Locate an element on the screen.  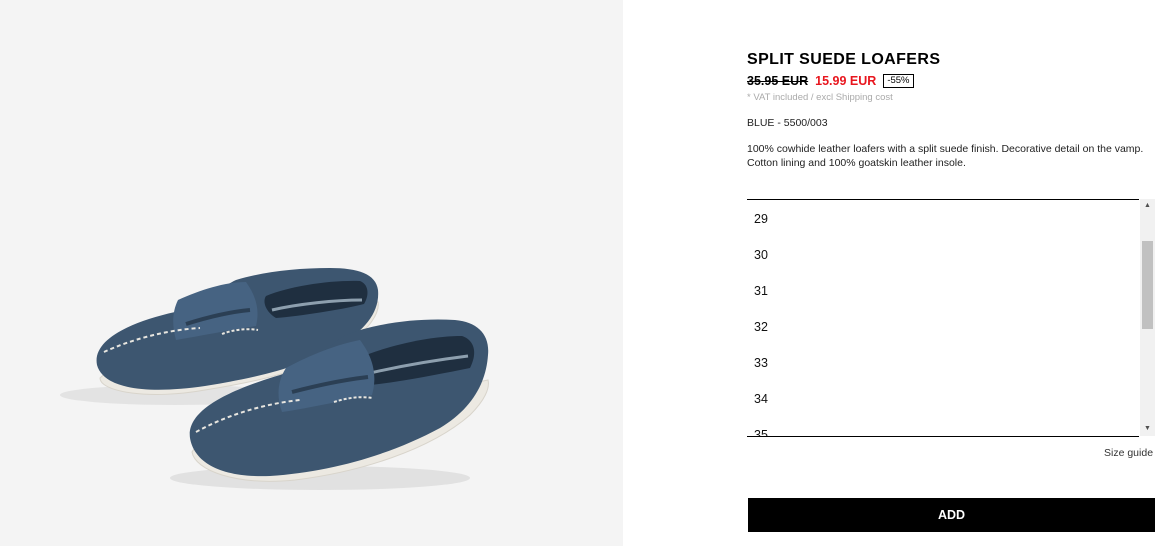
scroll-up-arrow-icon: ▲ is located at coordinates (1147, 206).